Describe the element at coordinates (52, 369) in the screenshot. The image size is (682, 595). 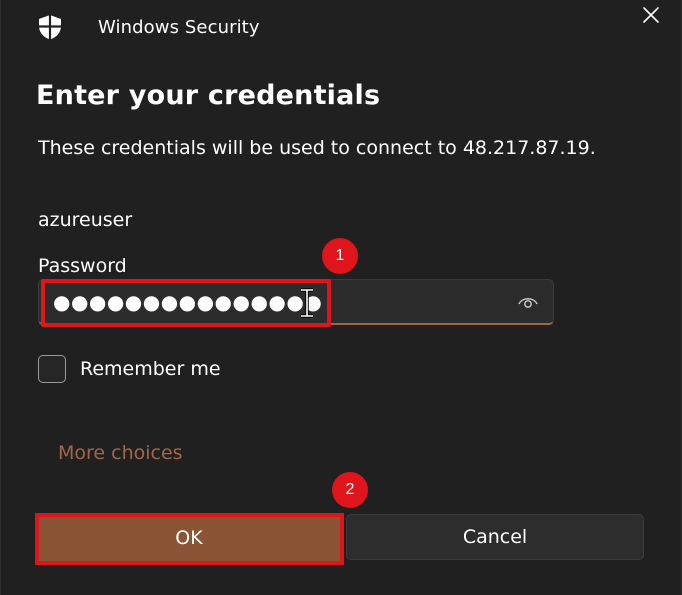
I see `checkbox-box` at that location.